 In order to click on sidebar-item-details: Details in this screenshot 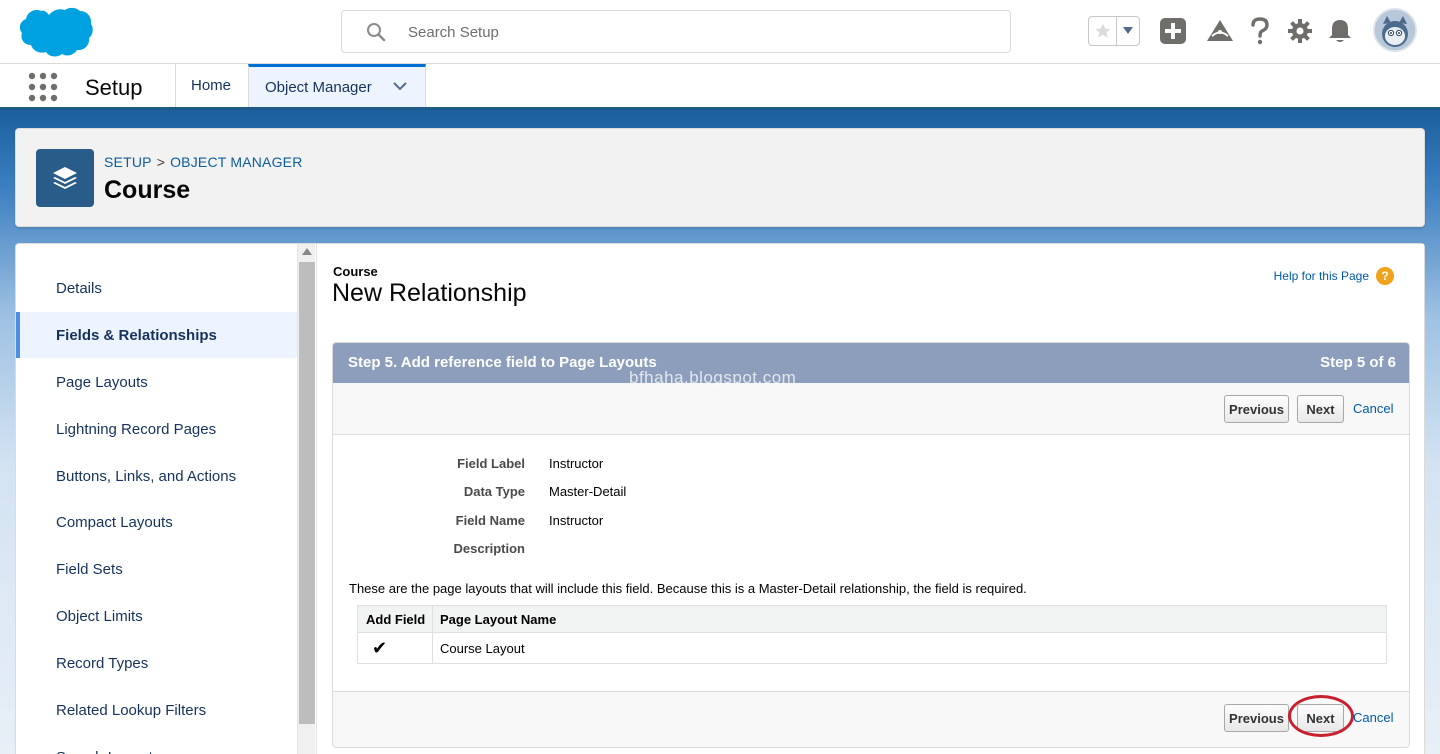, I will do `click(156, 288)`.